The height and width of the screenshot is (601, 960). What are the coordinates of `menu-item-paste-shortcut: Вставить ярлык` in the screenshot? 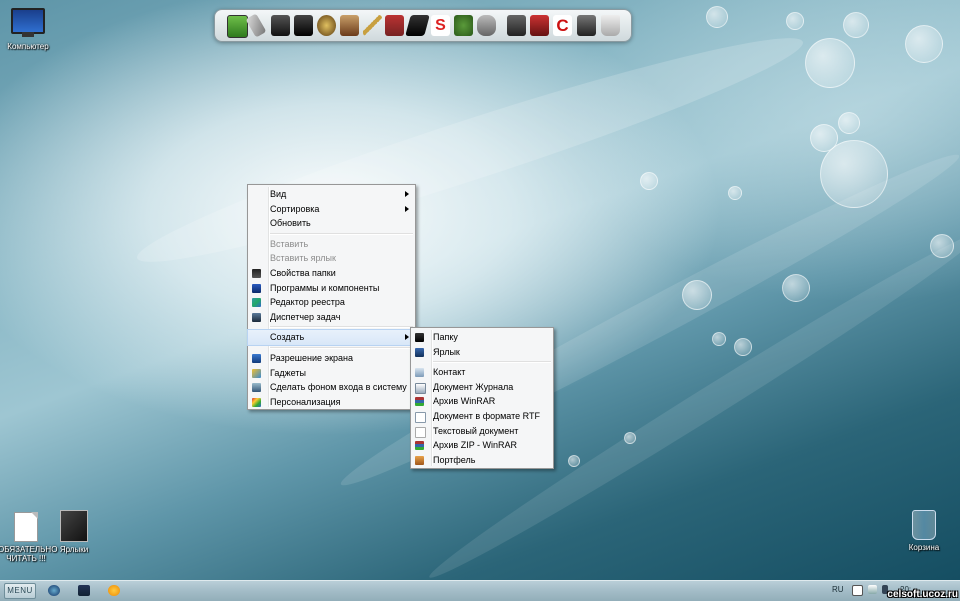 It's located at (303, 258).